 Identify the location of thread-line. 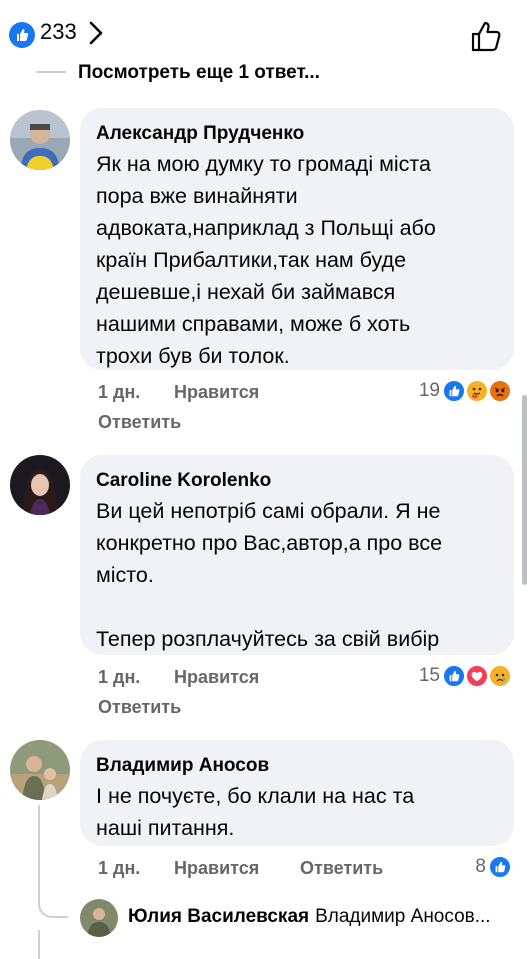
(39, 944).